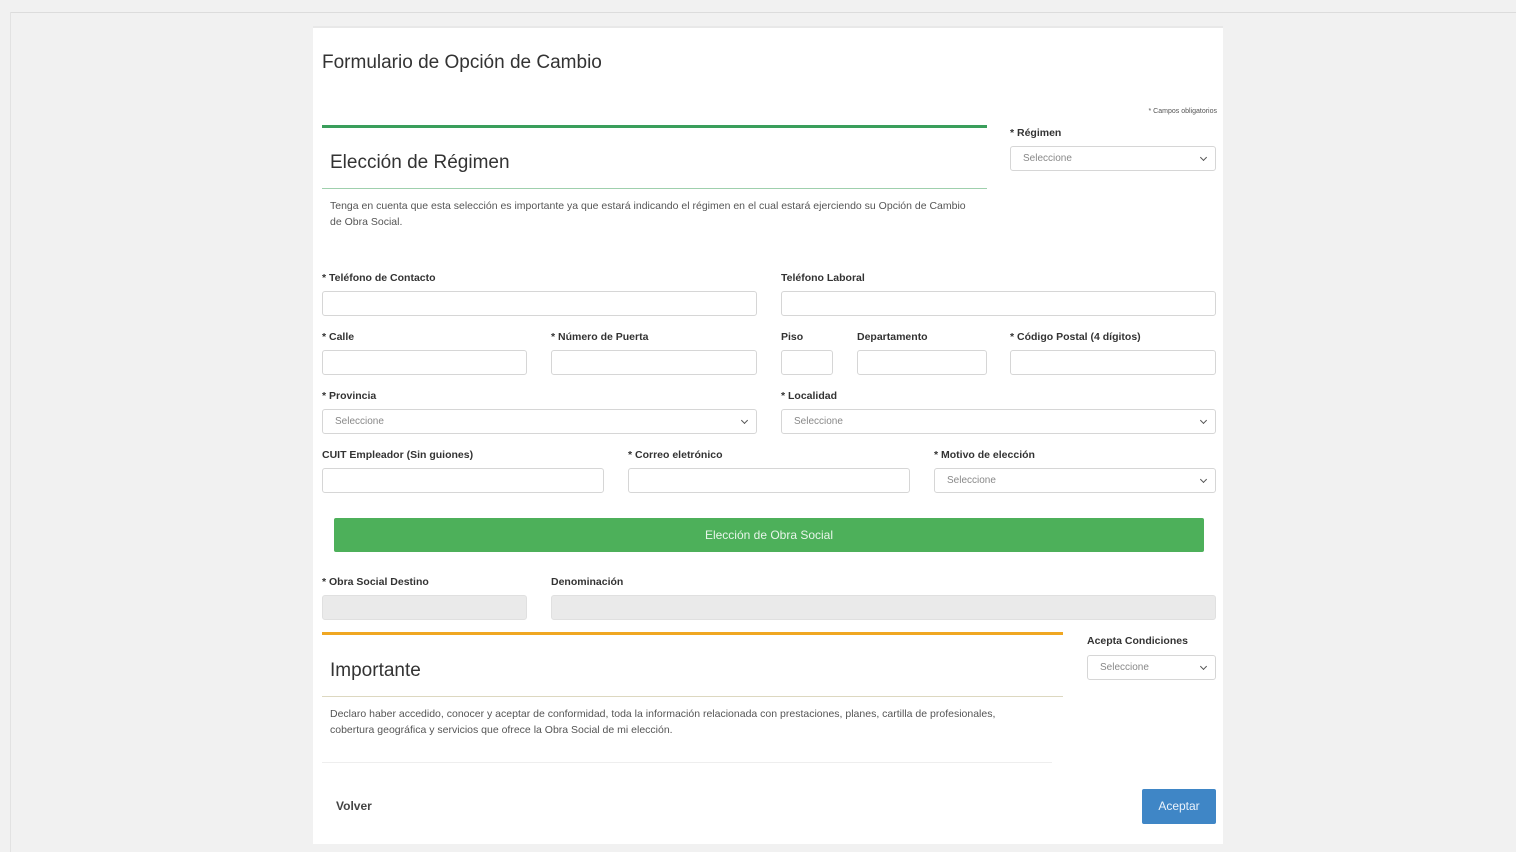 This screenshot has height=852, width=1516. I want to click on denominacion-label: Denominación, so click(587, 582).